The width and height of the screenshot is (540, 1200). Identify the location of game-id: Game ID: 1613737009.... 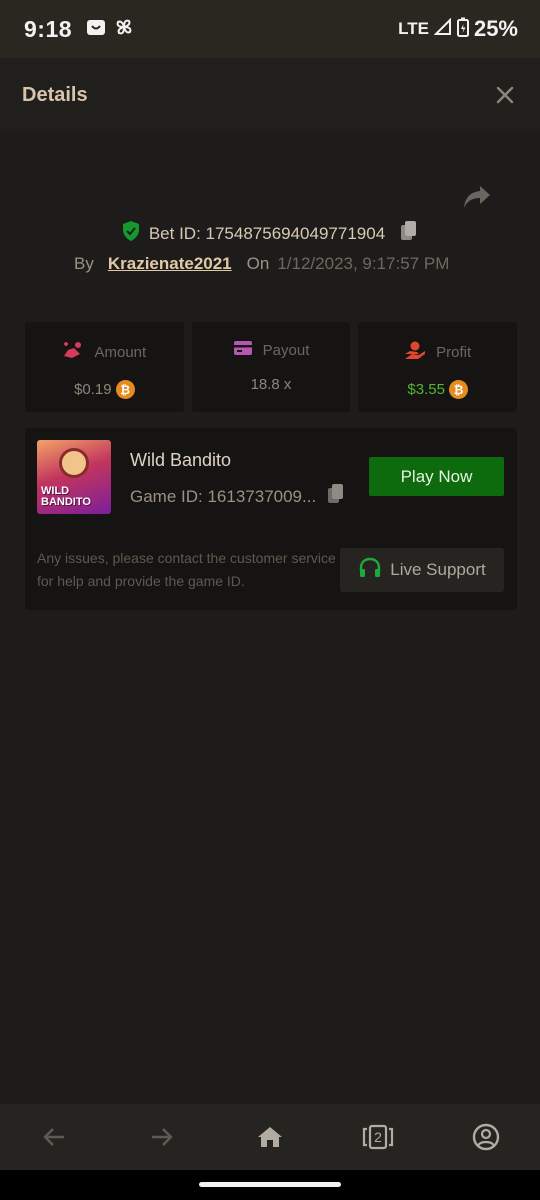
(223, 496).